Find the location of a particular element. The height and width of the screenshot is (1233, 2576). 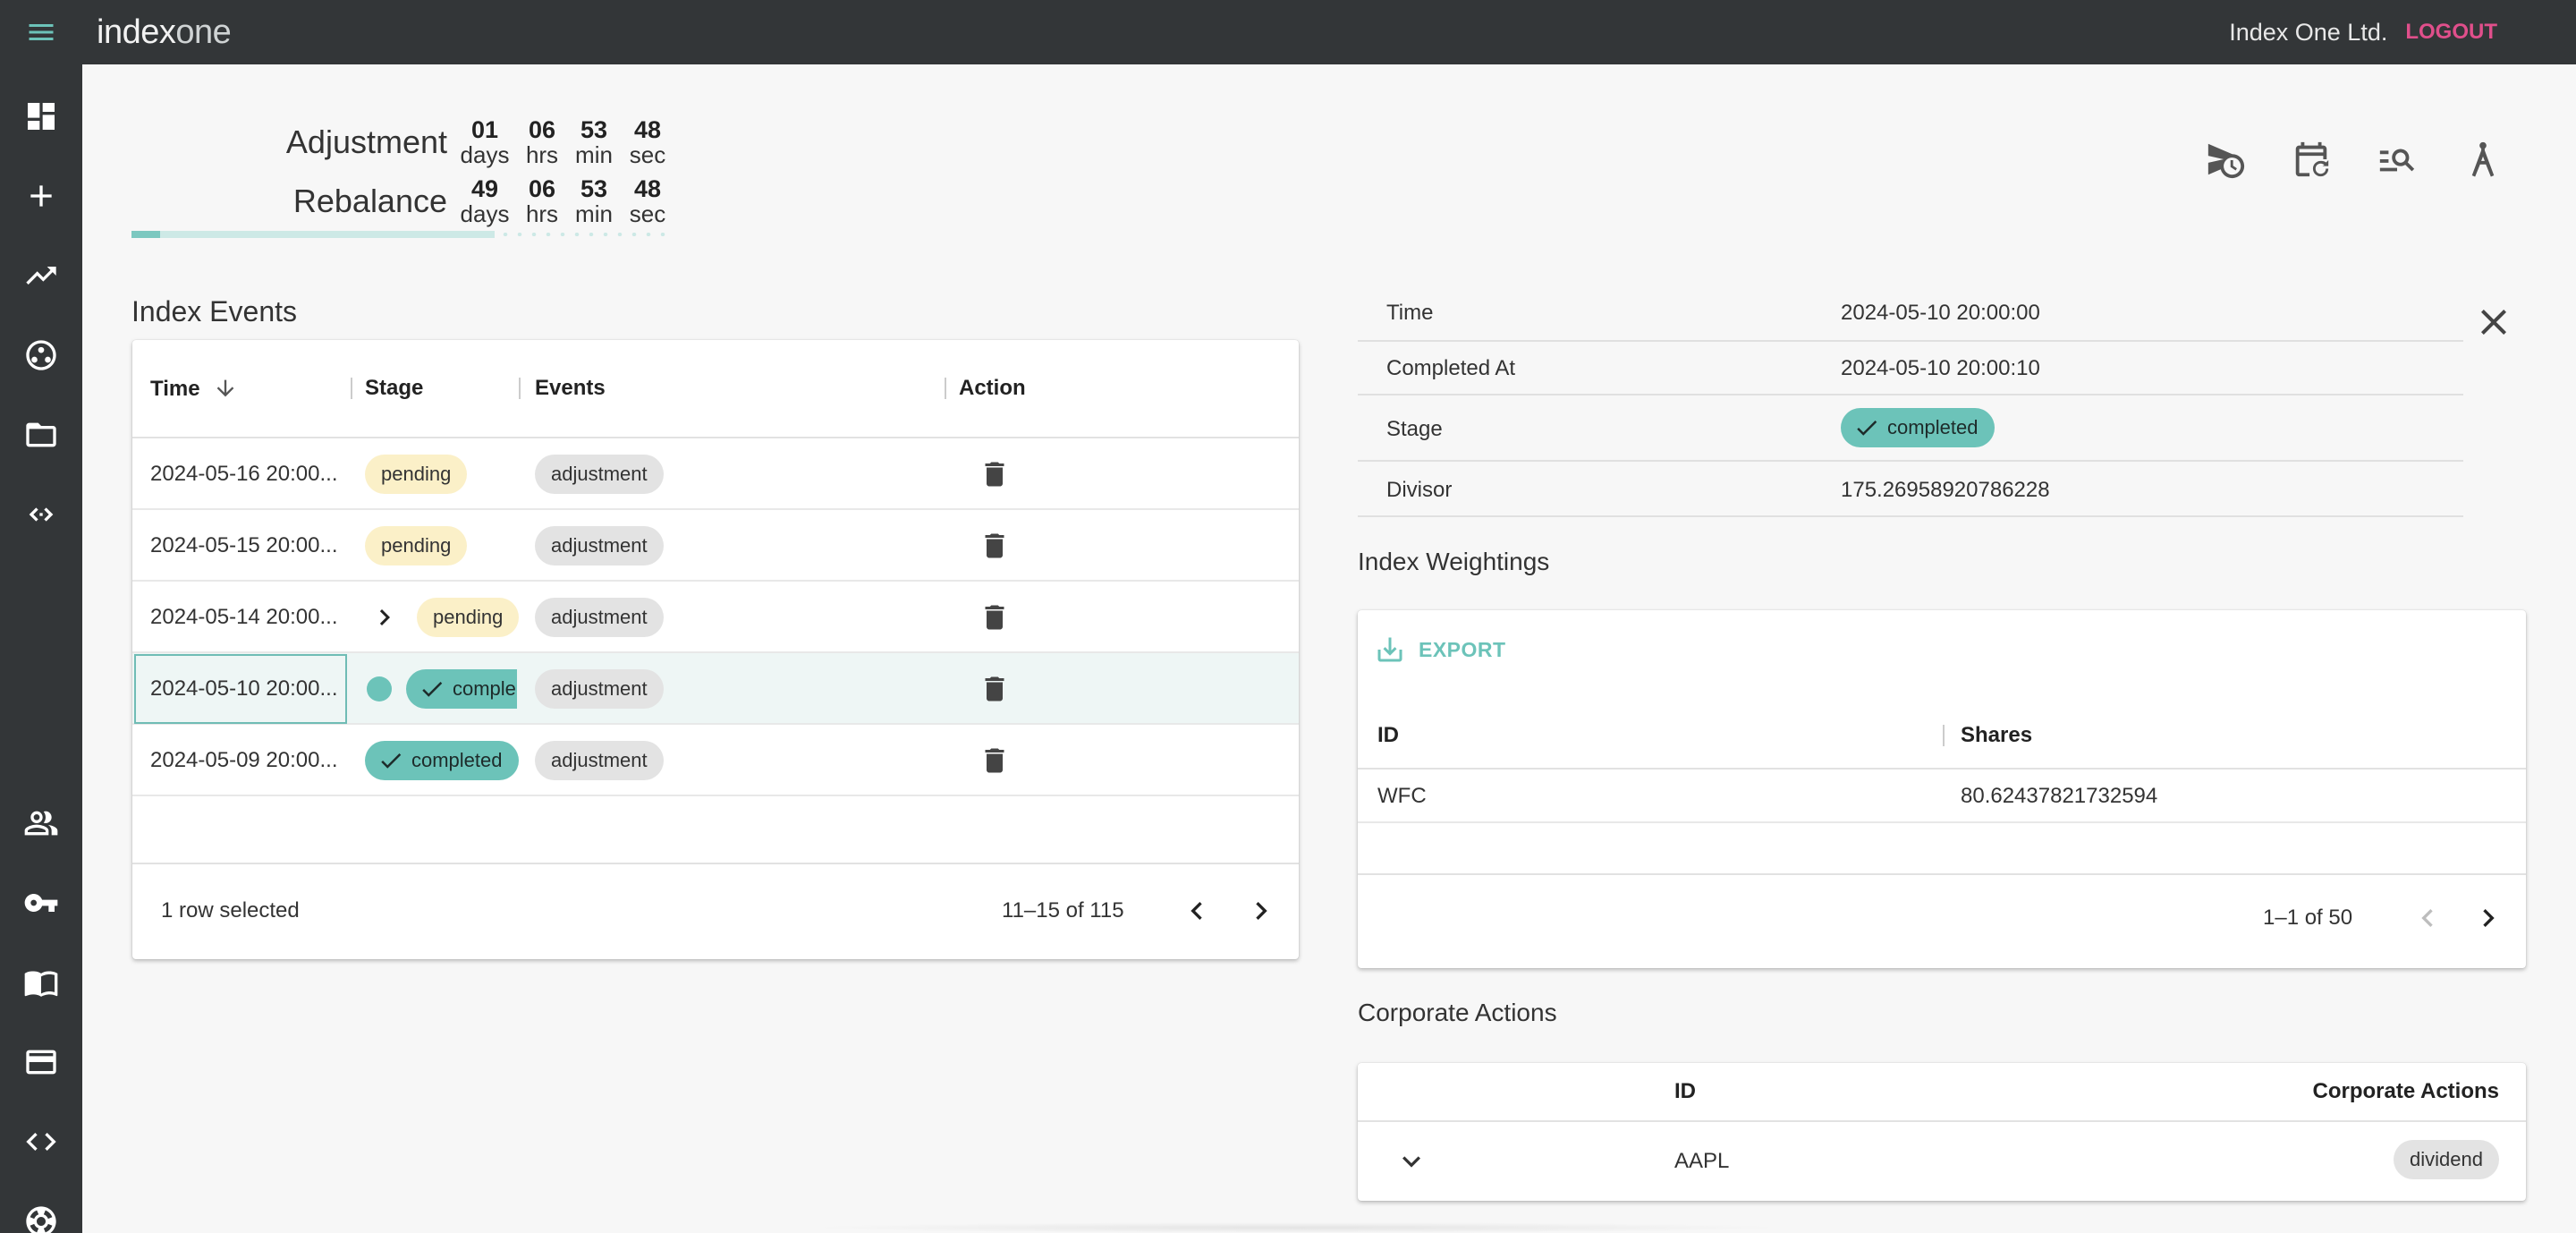

detail-value: 175.26958920786228 is located at coordinates (1945, 490).